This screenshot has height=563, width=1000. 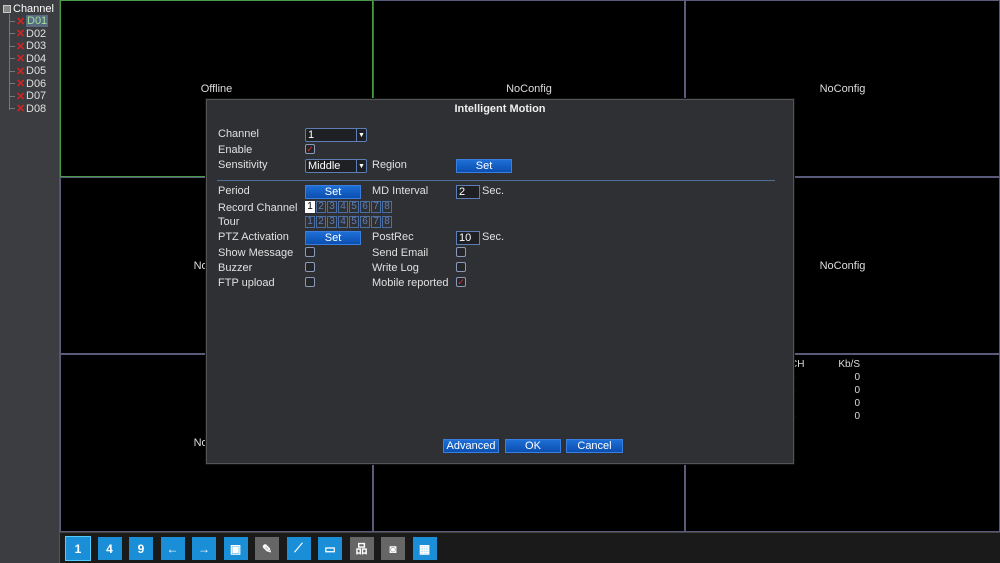 What do you see at coordinates (7, 9) in the screenshot?
I see `collapse-icon` at bounding box center [7, 9].